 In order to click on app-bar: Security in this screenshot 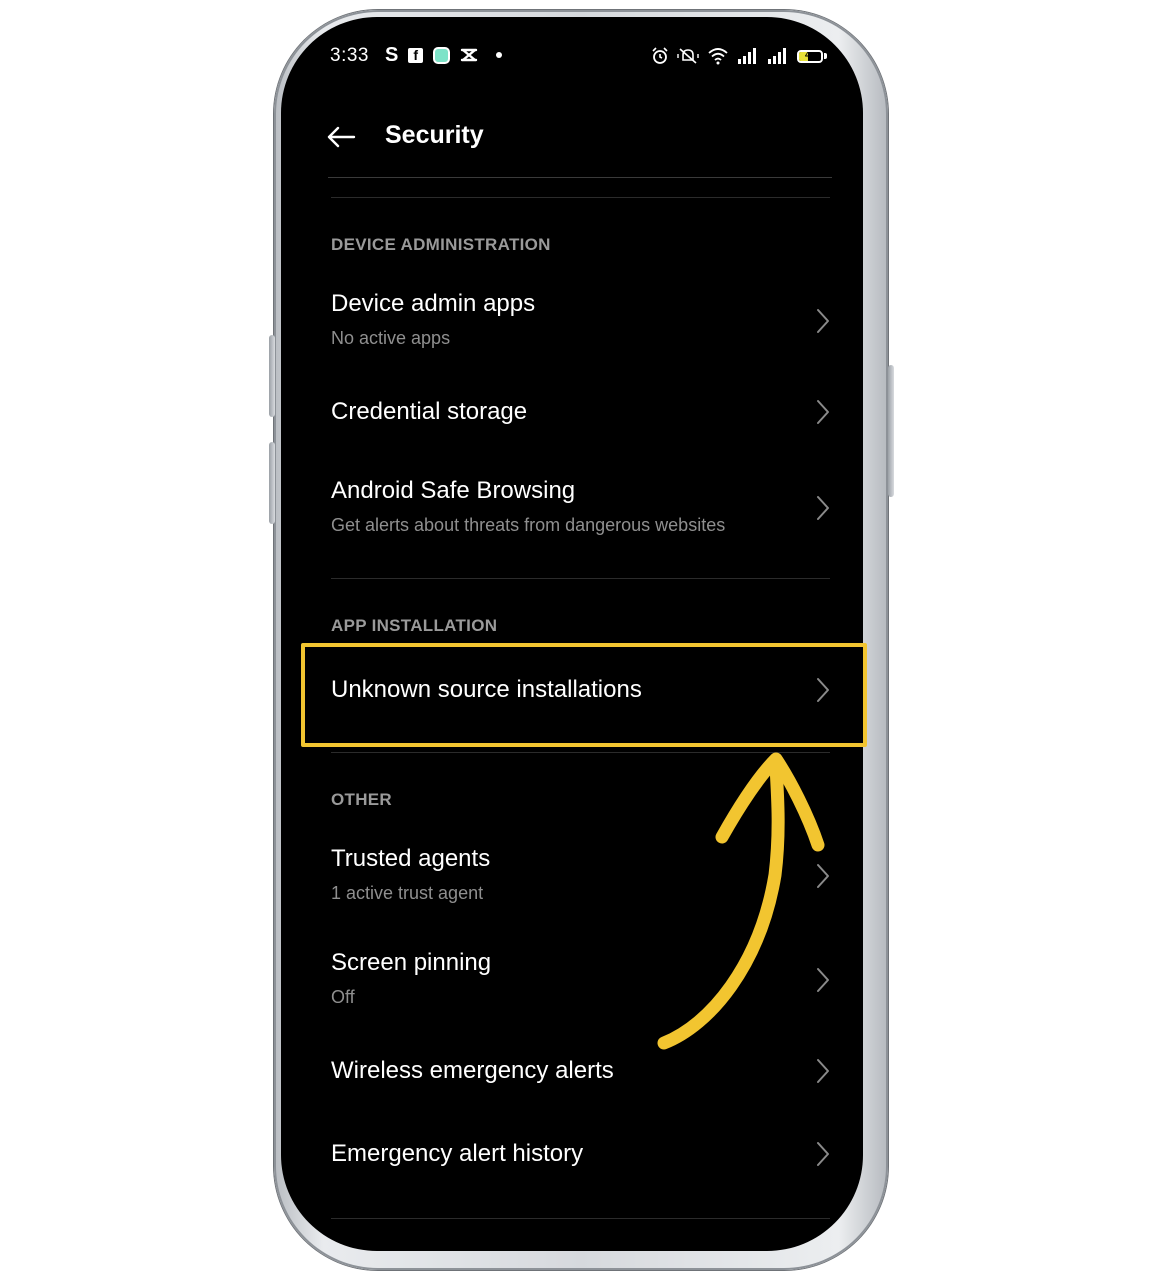, I will do `click(572, 142)`.